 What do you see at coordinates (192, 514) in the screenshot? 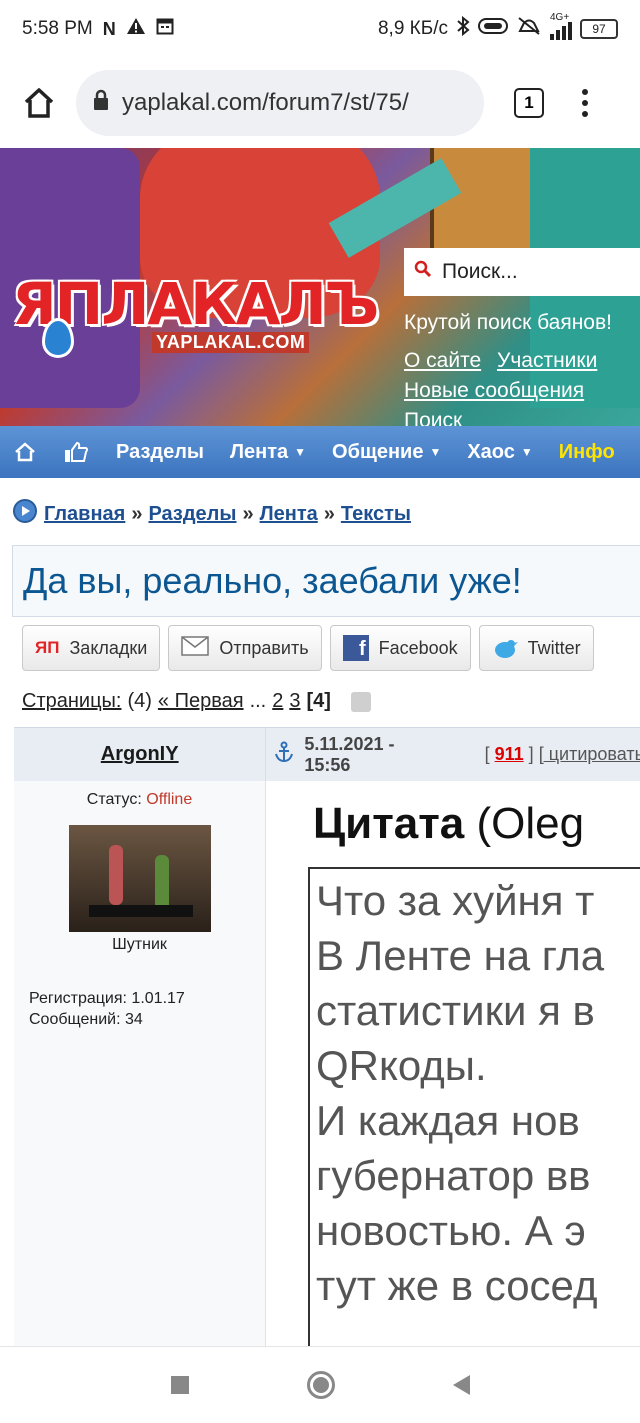
I see `breadcrumb-sections: Разделы` at bounding box center [192, 514].